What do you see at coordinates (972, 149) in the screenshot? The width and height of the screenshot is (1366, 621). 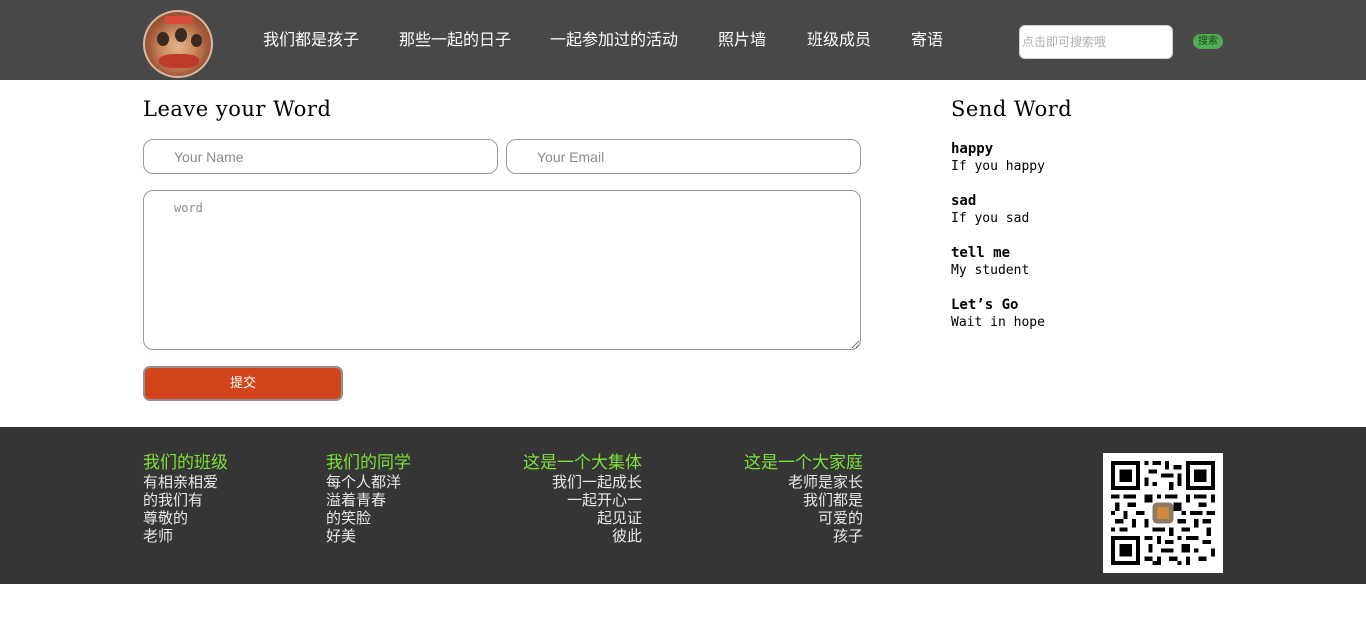 I see `word-entry-title: happy` at bounding box center [972, 149].